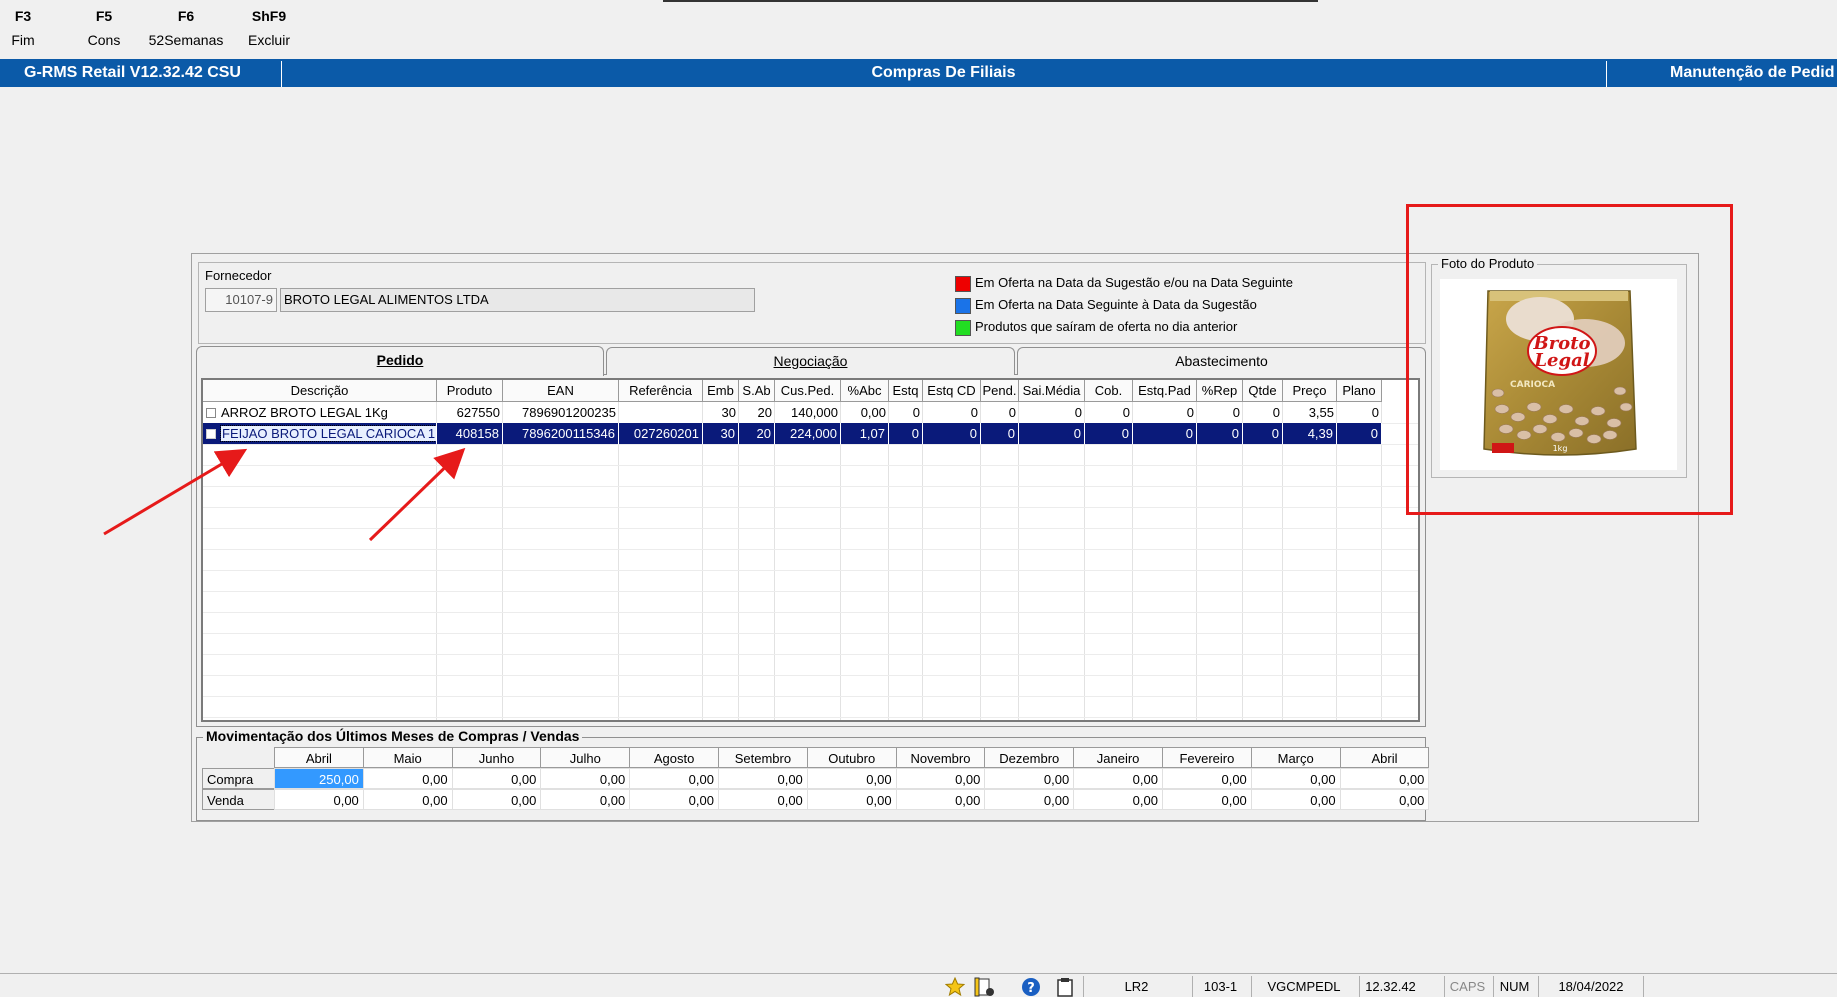 The height and width of the screenshot is (997, 1837). Describe the element at coordinates (1514, 986) in the screenshot. I see `status-num: NUM` at that location.